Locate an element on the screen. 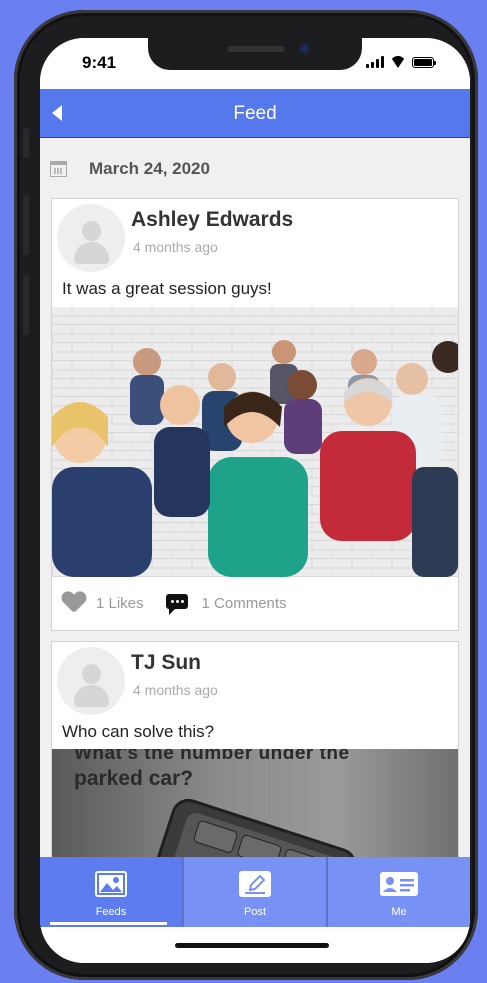  status-bar: 9:41 is located at coordinates (255, 64).